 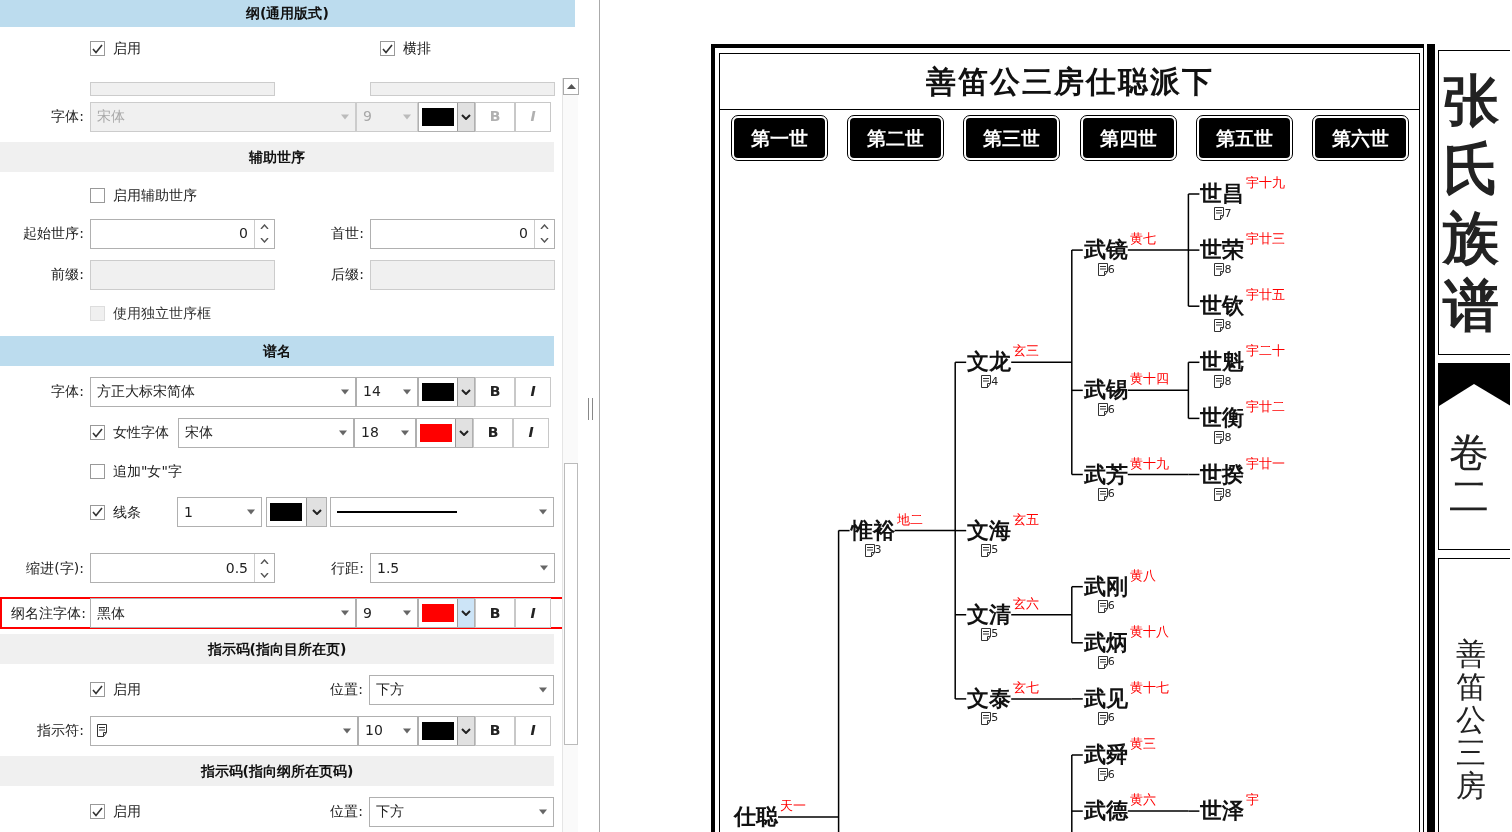 What do you see at coordinates (442, 512) in the screenshot?
I see `line-style-select` at bounding box center [442, 512].